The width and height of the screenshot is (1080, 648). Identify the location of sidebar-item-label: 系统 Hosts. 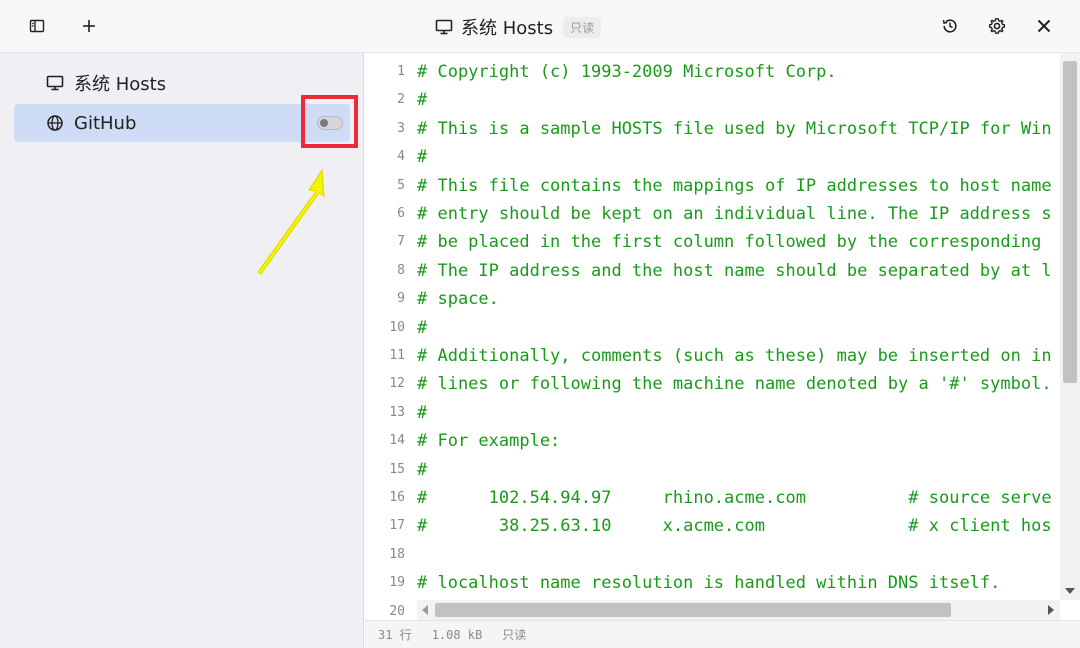
(120, 84).